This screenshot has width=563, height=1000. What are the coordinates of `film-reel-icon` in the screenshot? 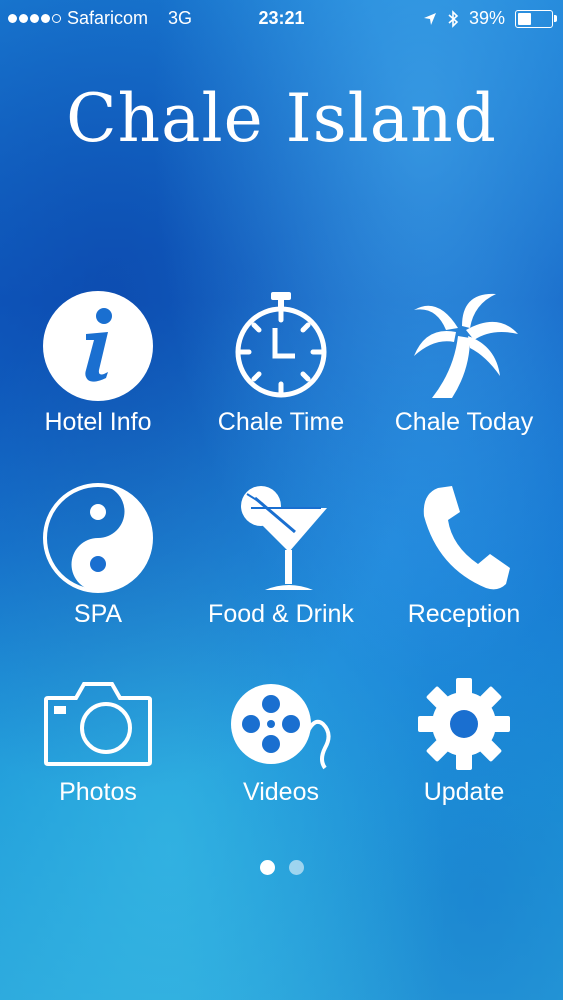 It's located at (281, 727).